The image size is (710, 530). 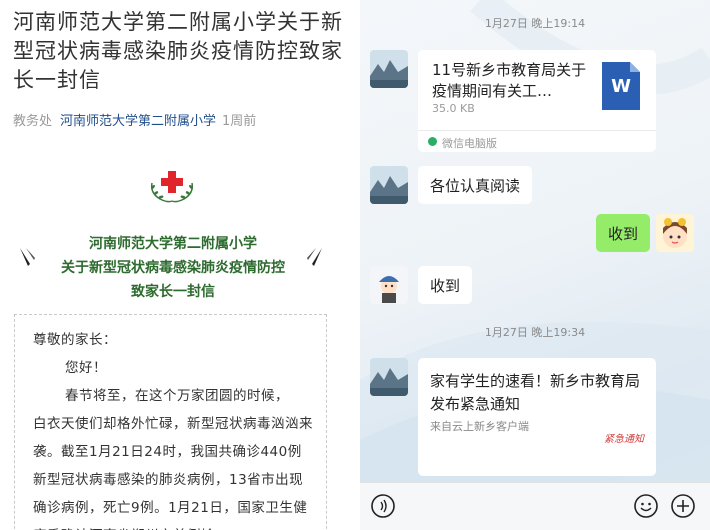 I want to click on file-size: 35.0 KB, so click(x=453, y=108).